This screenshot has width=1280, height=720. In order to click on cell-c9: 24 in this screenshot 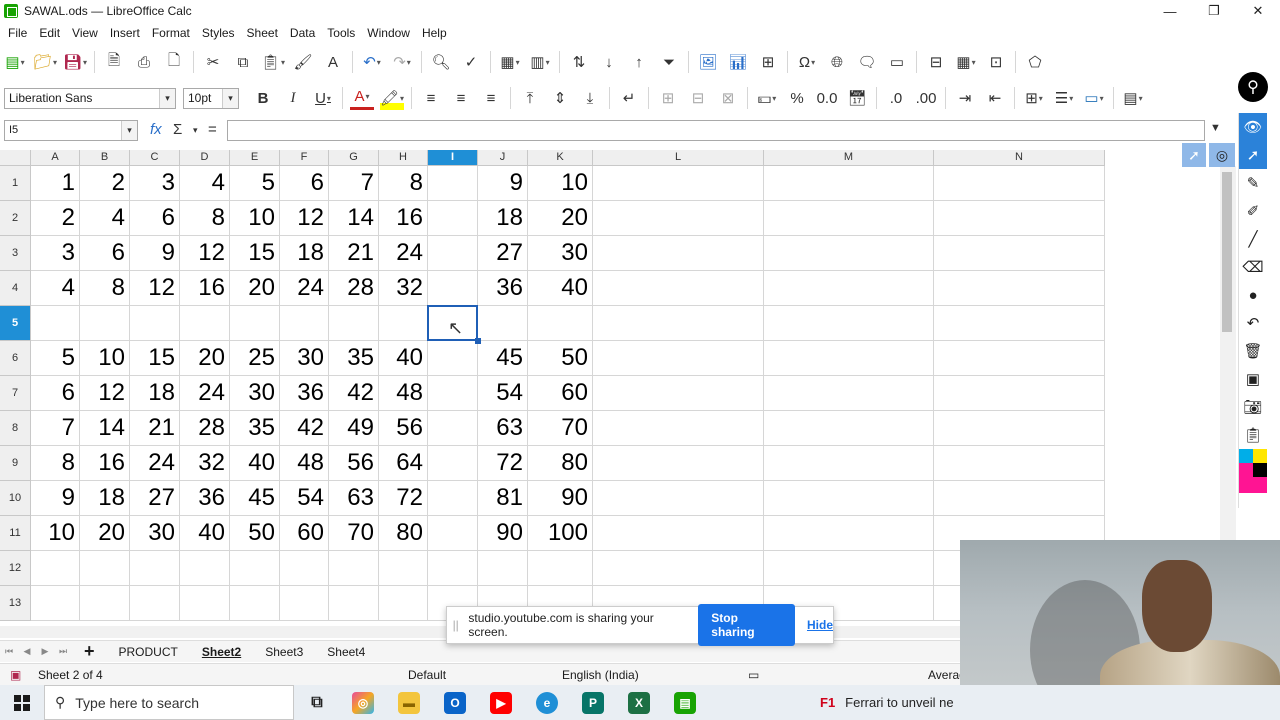, I will do `click(155, 463)`.